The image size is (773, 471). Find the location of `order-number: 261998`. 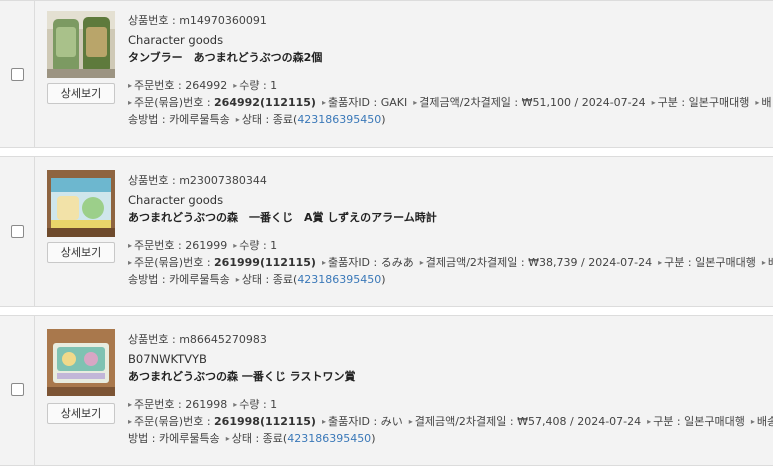

order-number: 261998 is located at coordinates (206, 404).